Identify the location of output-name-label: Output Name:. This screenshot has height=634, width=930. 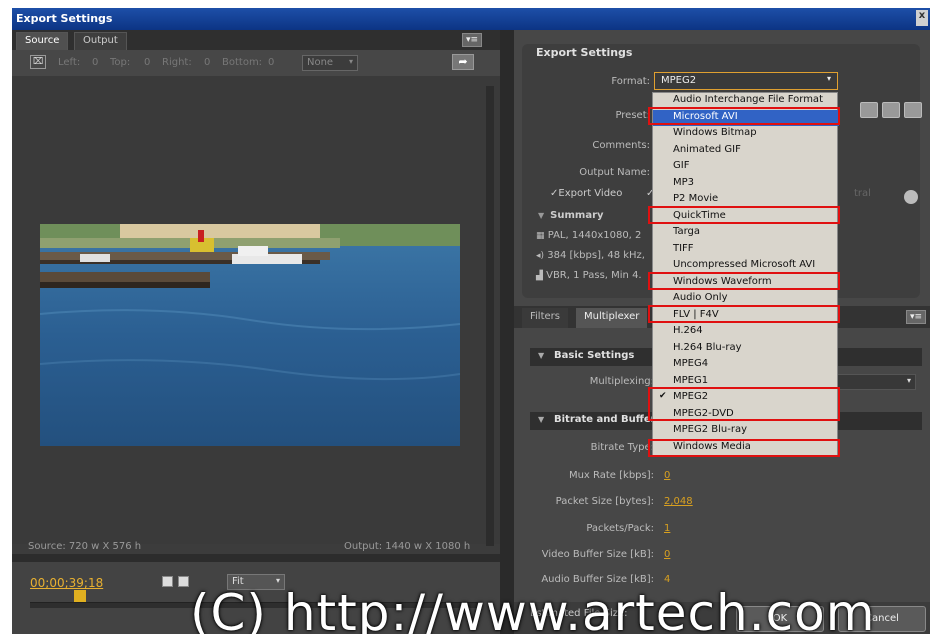
(614, 172).